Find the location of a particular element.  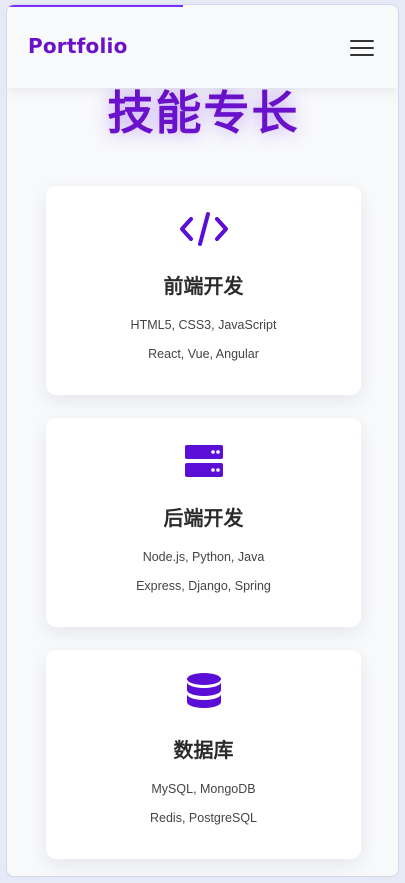

code-icon is located at coordinates (203, 229).